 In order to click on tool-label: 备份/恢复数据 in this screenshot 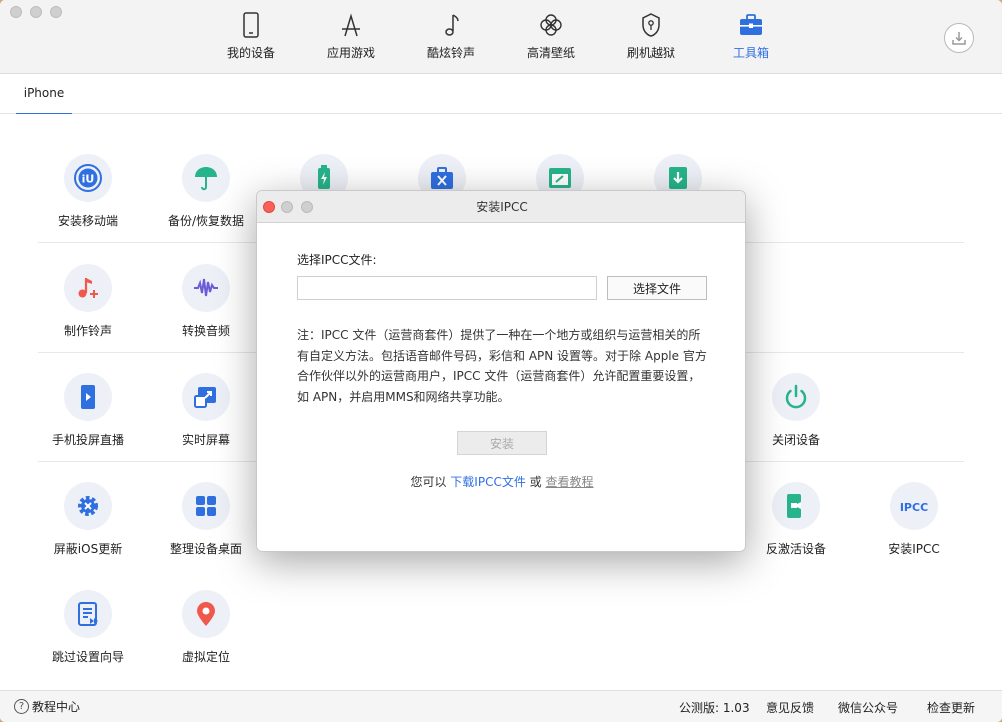, I will do `click(206, 221)`.